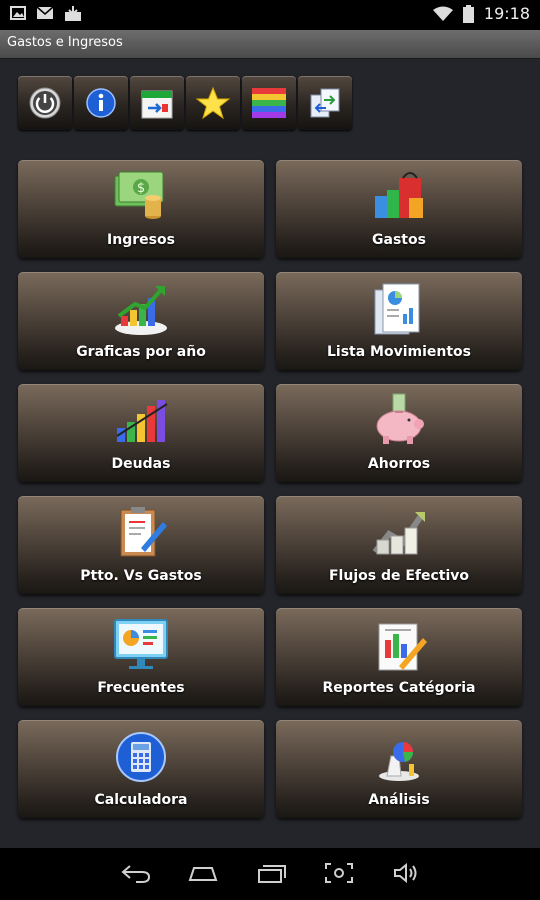 Image resolution: width=540 pixels, height=900 pixels. What do you see at coordinates (399, 761) in the screenshot?
I see `analysis-icon` at bounding box center [399, 761].